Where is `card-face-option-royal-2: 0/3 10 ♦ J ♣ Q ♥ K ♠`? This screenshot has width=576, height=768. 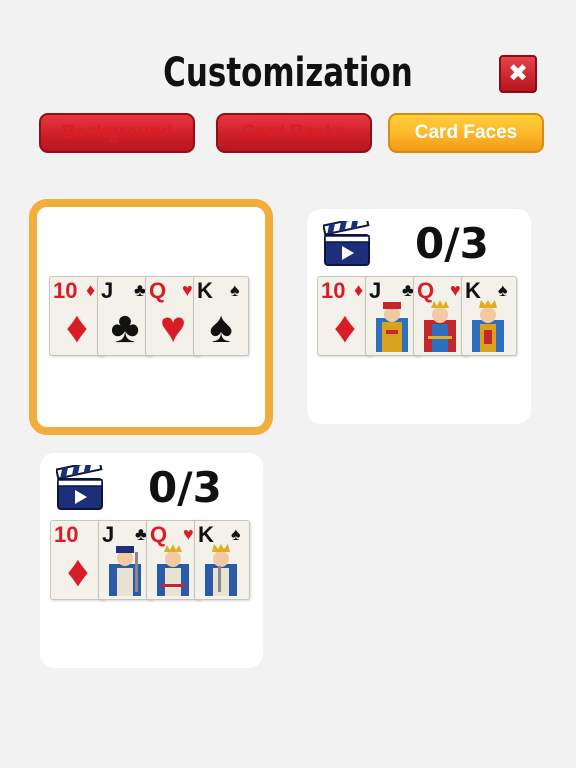
card-face-option-royal-2: 0/3 10 ♦ J ♣ Q ♥ K ♠ is located at coordinates (151, 560).